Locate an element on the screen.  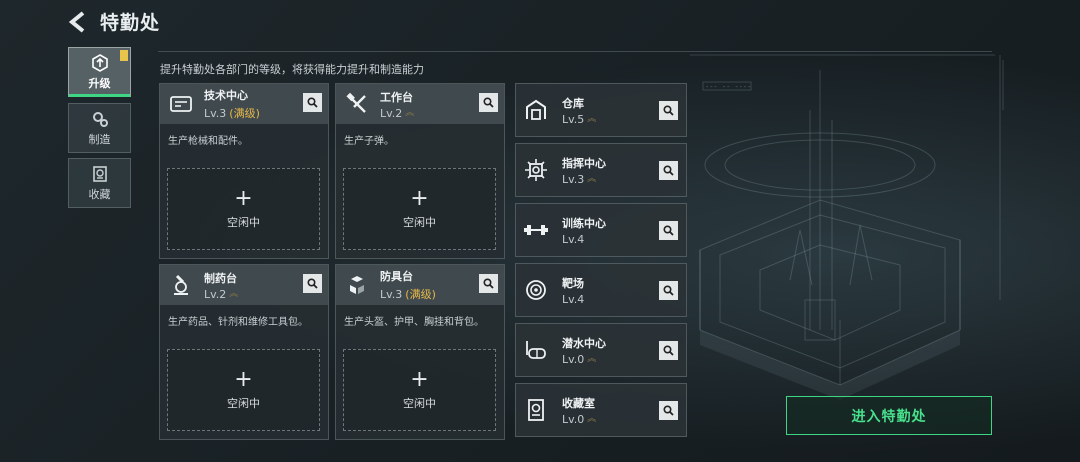
facility-card-workbench: 工作台 Lv.2 ︽ 生产子弹。 + 空闲中 is located at coordinates (420, 171).